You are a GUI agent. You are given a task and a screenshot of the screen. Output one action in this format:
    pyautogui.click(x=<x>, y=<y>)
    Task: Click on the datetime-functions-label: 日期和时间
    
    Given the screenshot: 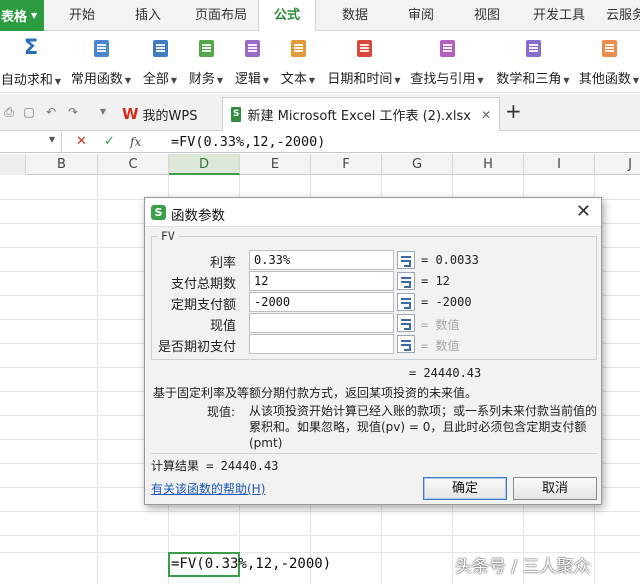 What is the action you would take?
    pyautogui.click(x=360, y=79)
    